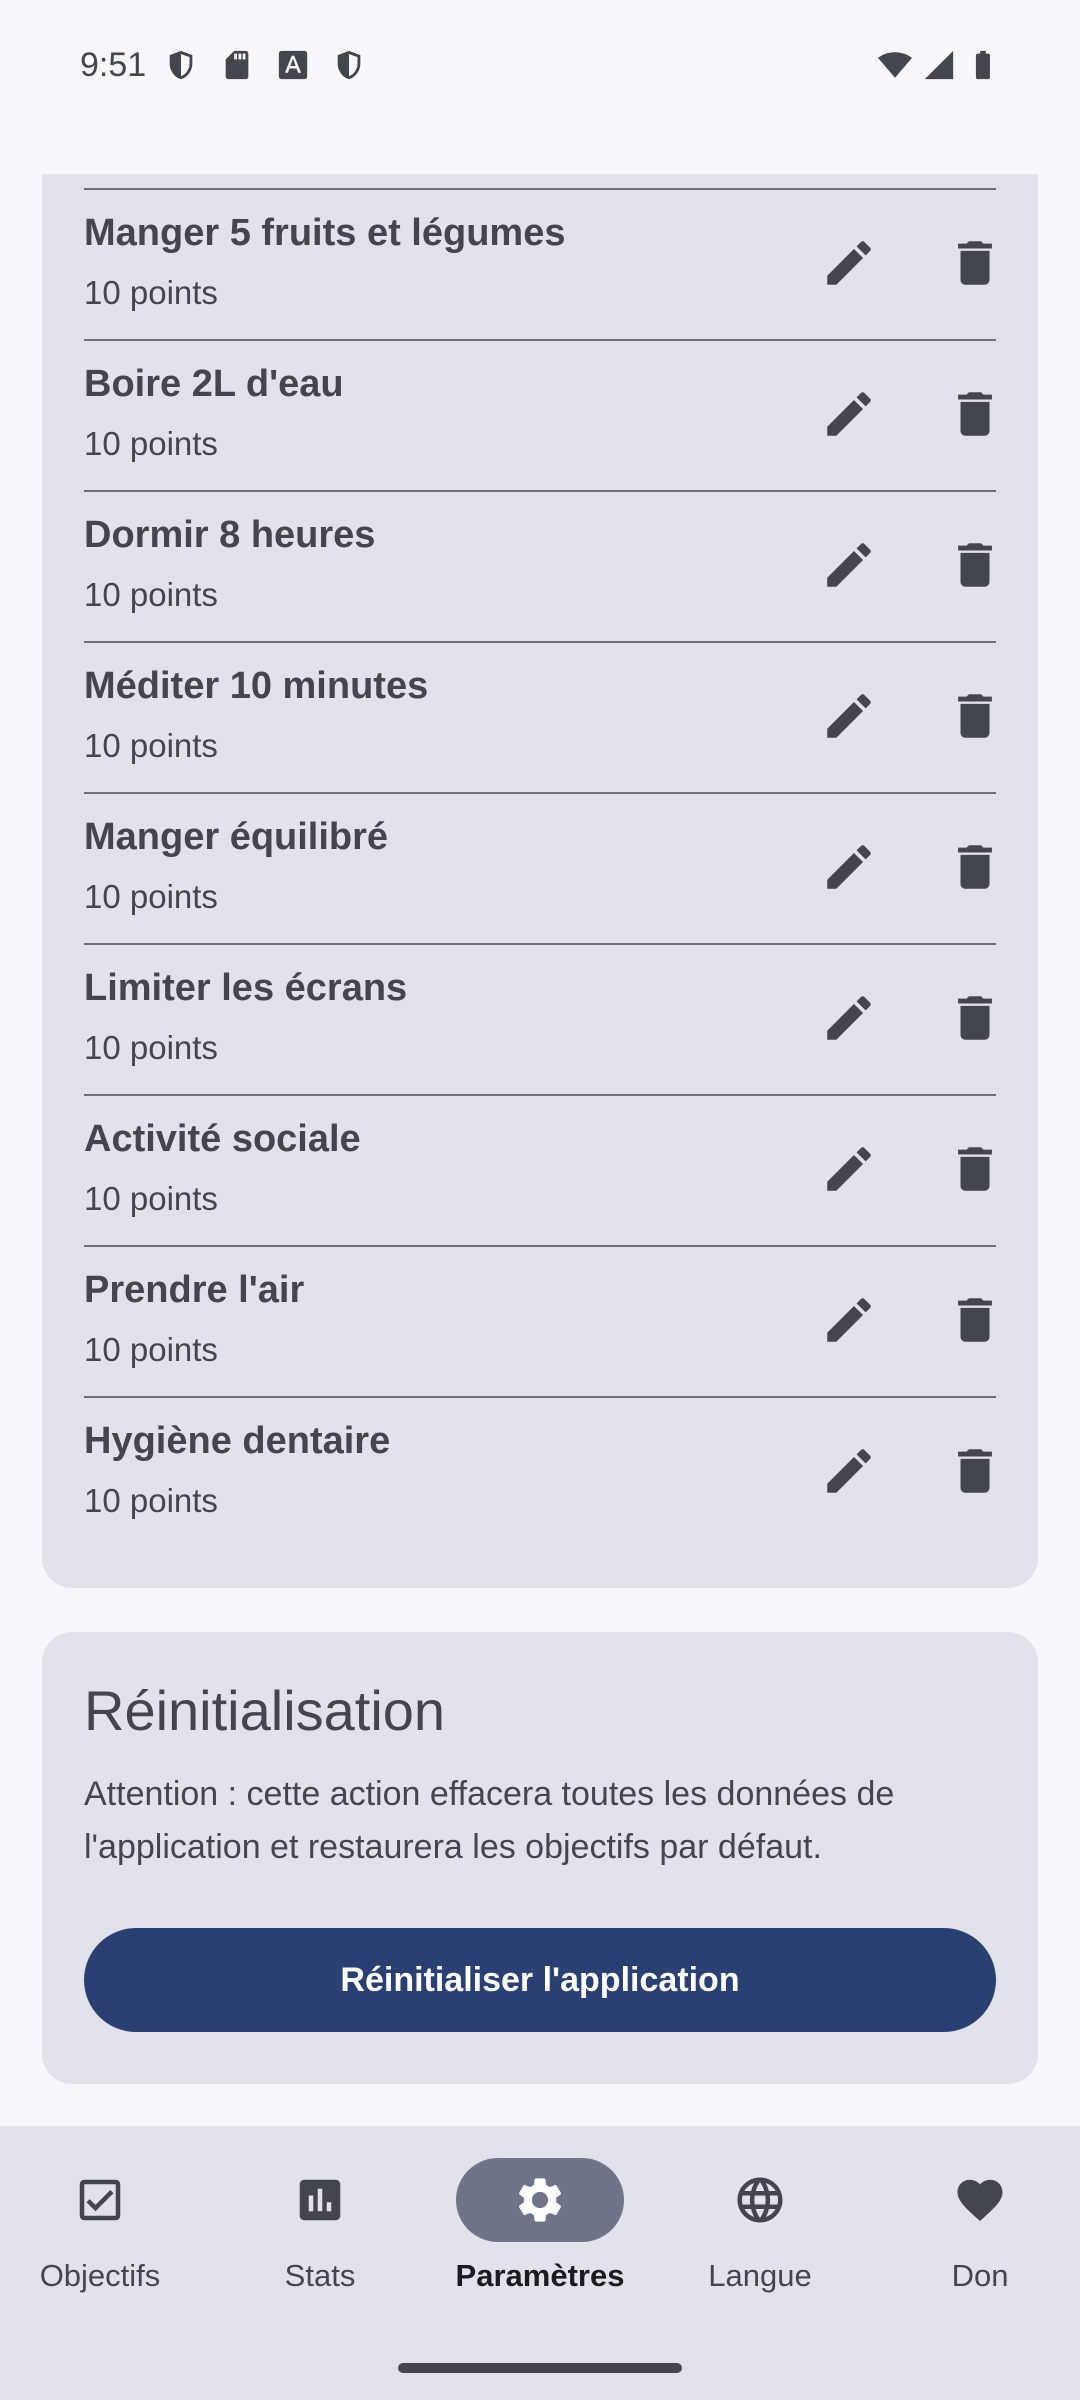  I want to click on nav-label: Don, so click(980, 2275).